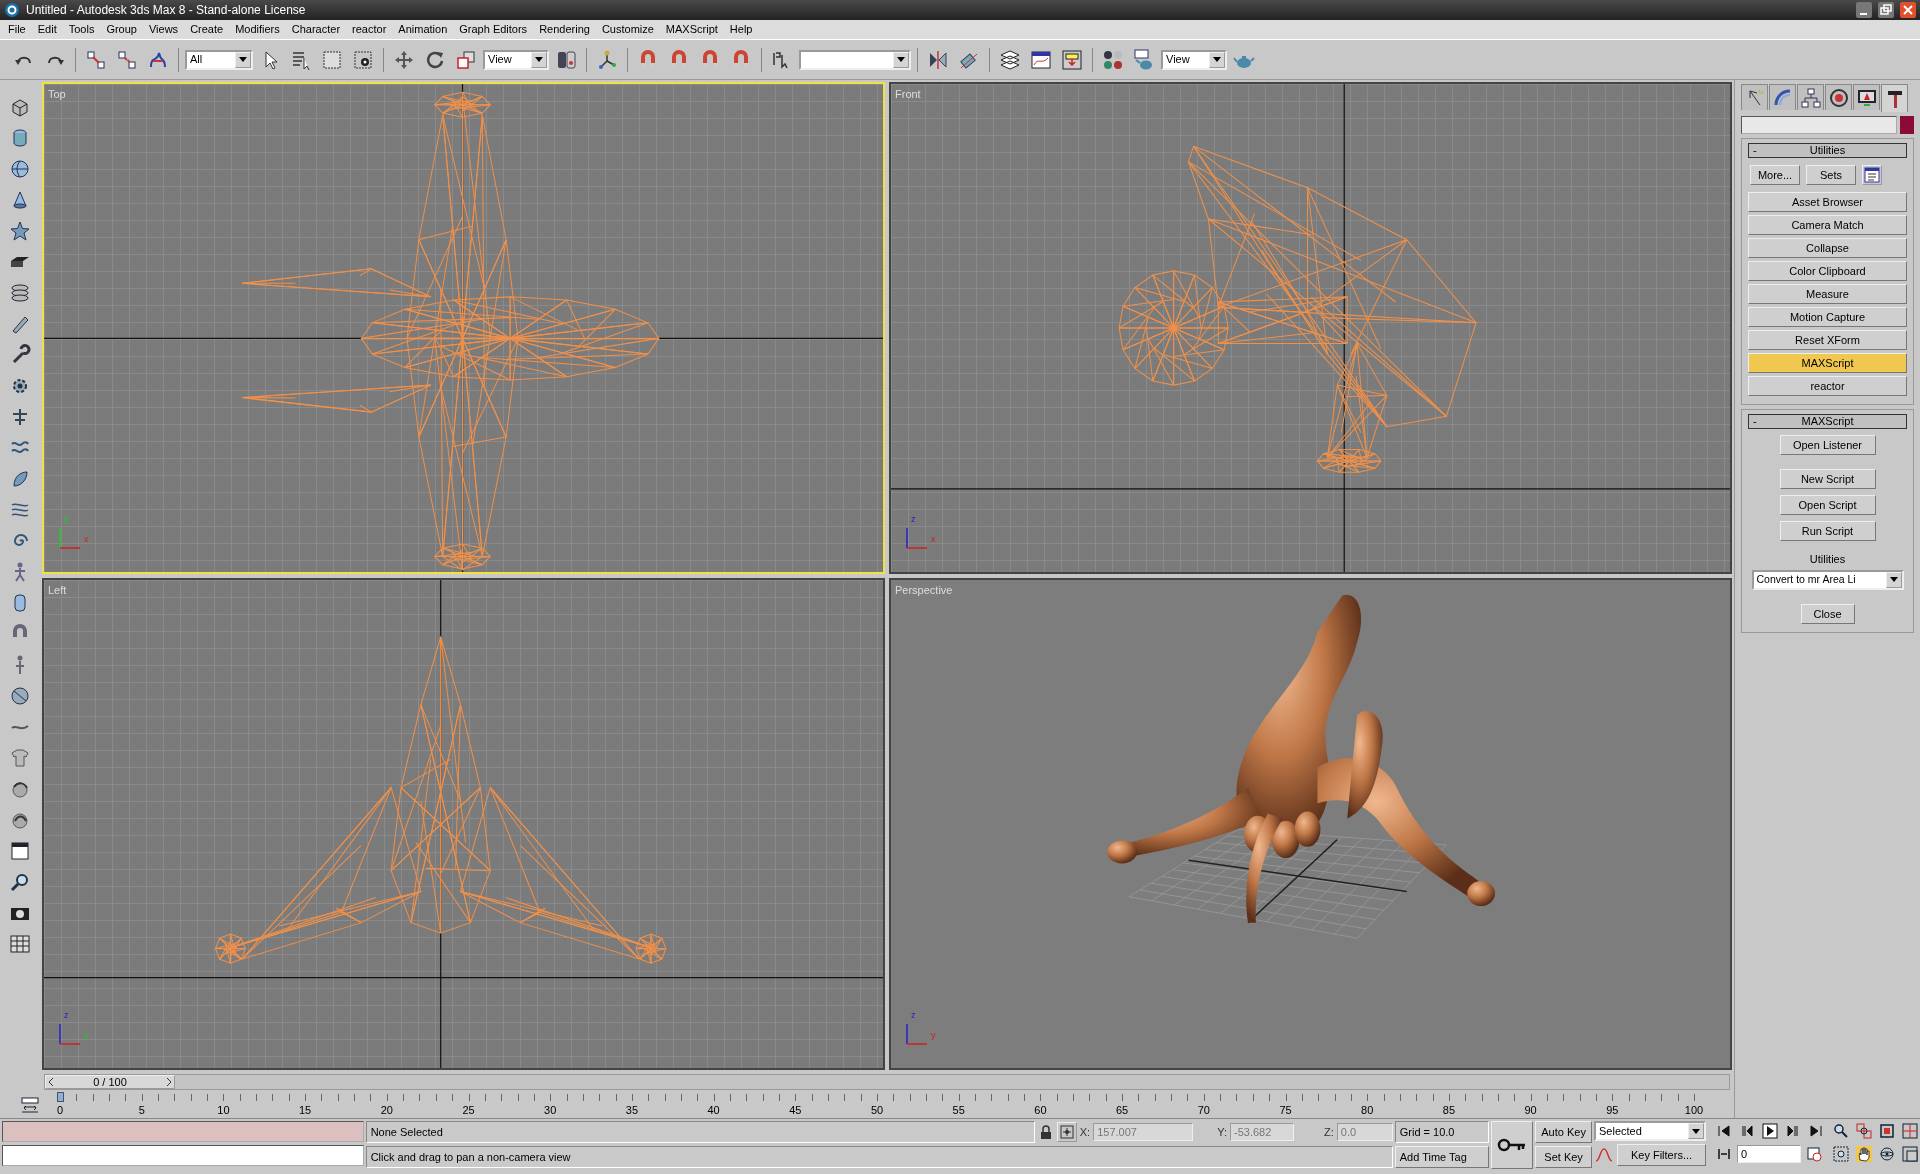  I want to click on utility-button: Camera Match, so click(1827, 225).